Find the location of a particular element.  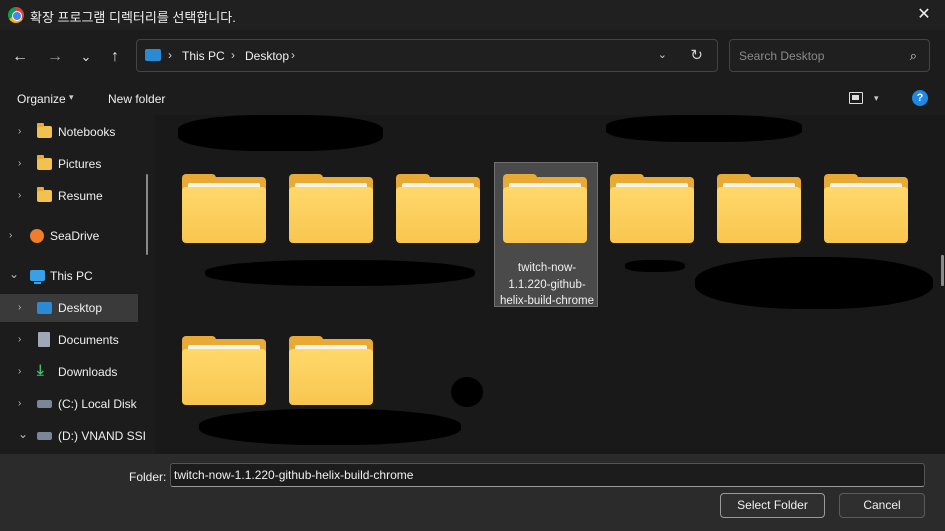

sidebar-item-label: Notebooks is located at coordinates (87, 132).